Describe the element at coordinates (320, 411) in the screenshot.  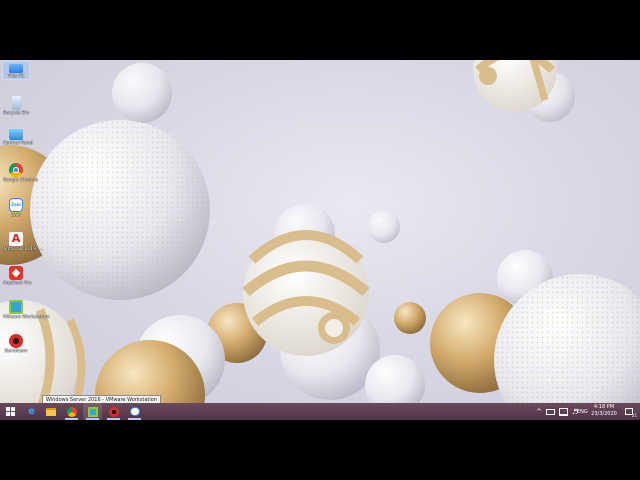
I see `taskbar: e ^ ♬ ENG 4:18 PM 23/3/2020 21` at that location.